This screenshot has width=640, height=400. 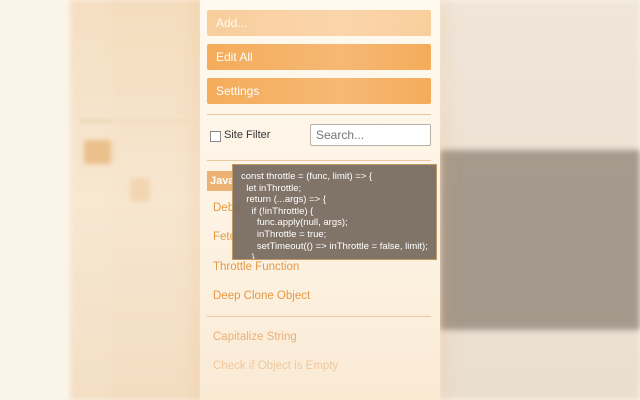 I want to click on menu-divider, so click(x=319, y=114).